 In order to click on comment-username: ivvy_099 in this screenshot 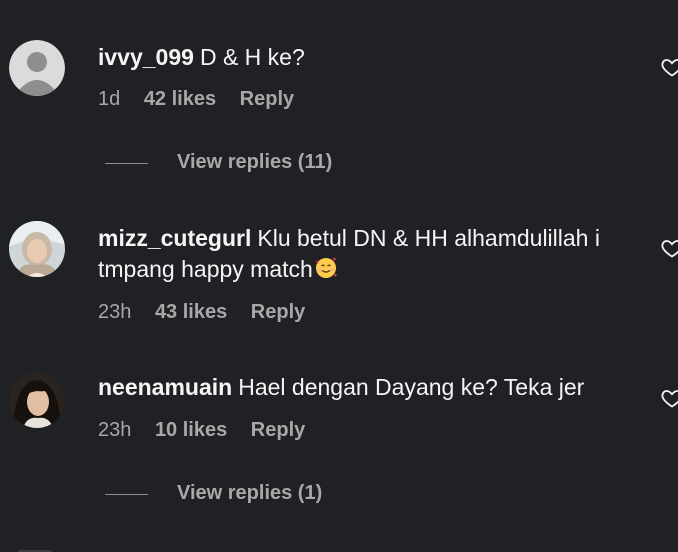, I will do `click(146, 57)`.